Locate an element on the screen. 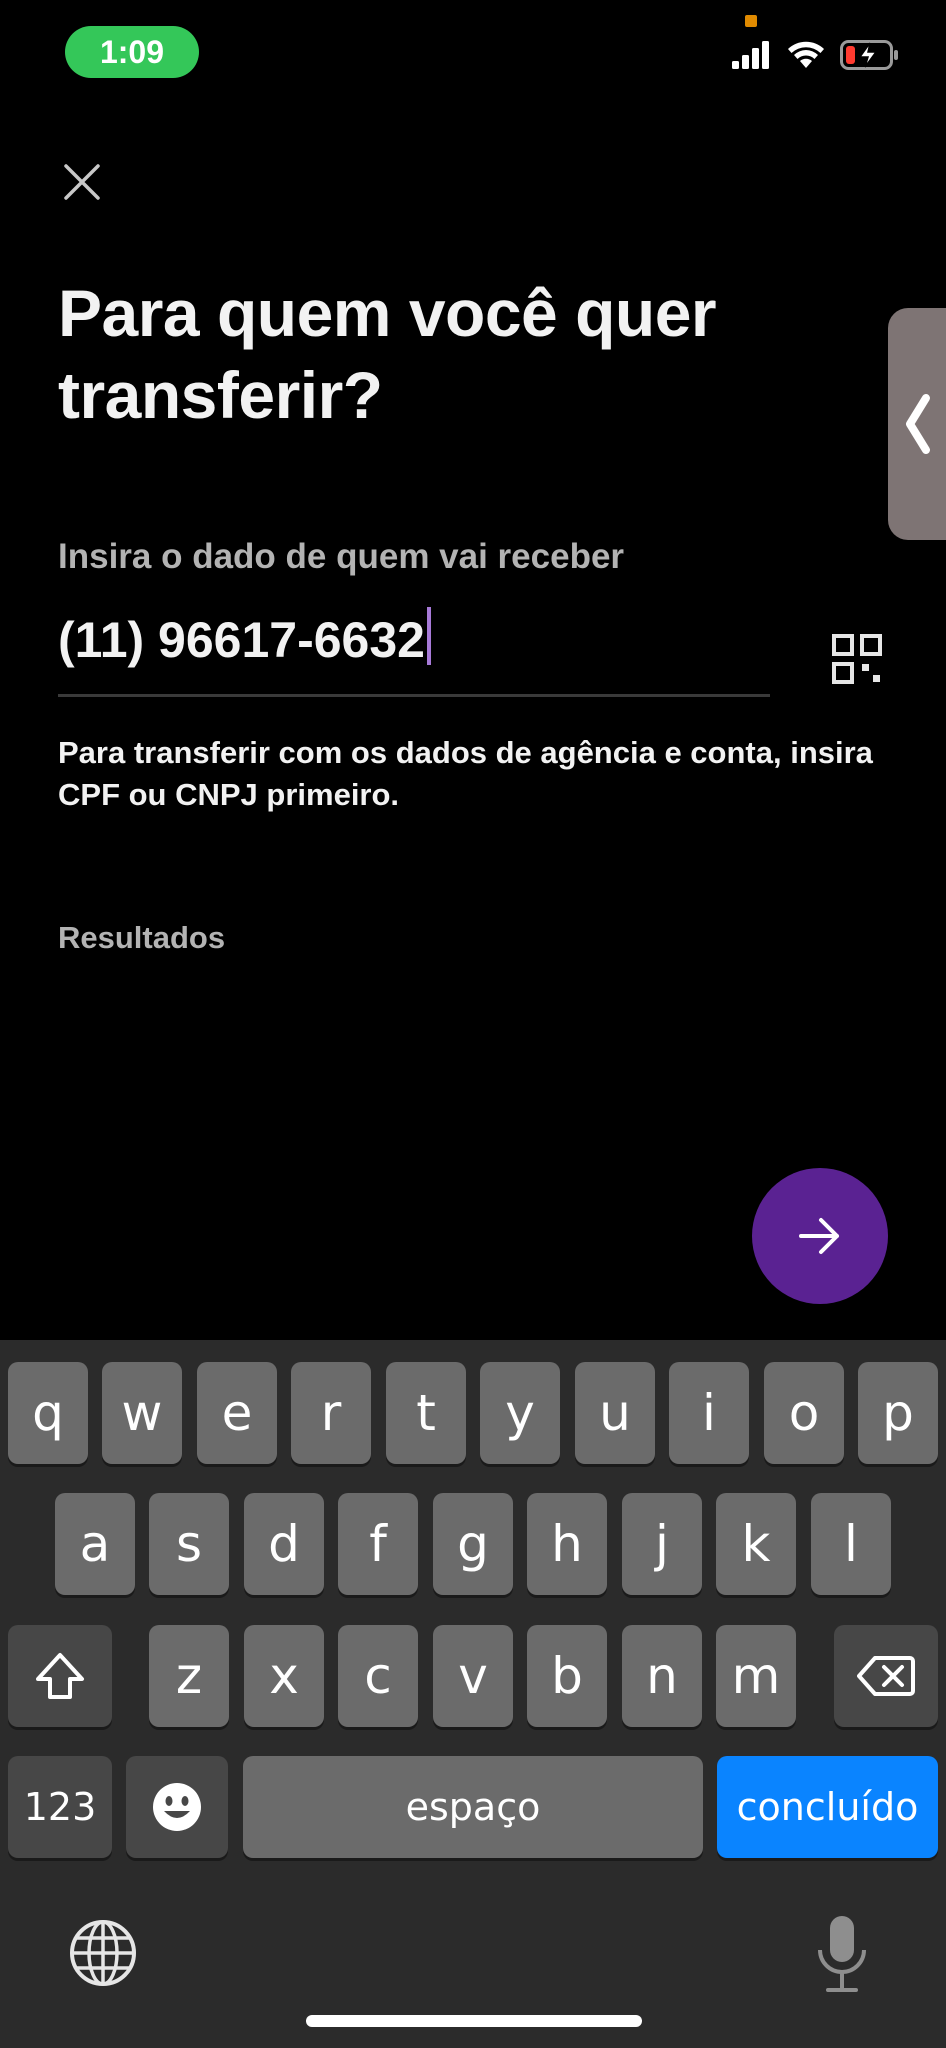 The width and height of the screenshot is (946, 2048). key-v: v is located at coordinates (473, 1676).